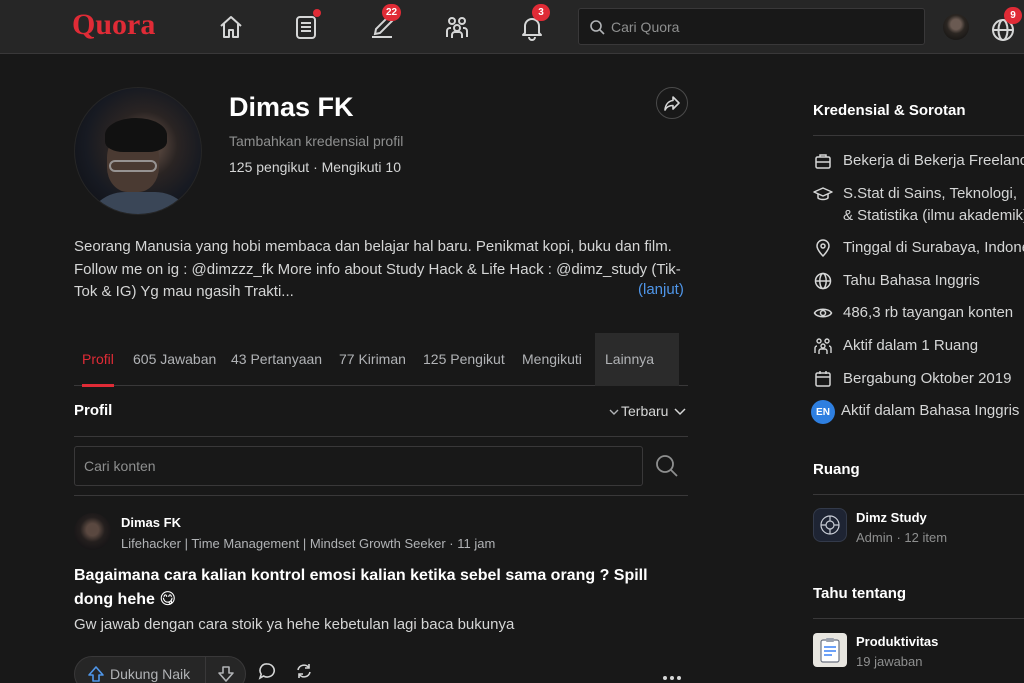 This screenshot has width=1024, height=683. I want to click on upvote-arrow-icon, so click(96, 674).